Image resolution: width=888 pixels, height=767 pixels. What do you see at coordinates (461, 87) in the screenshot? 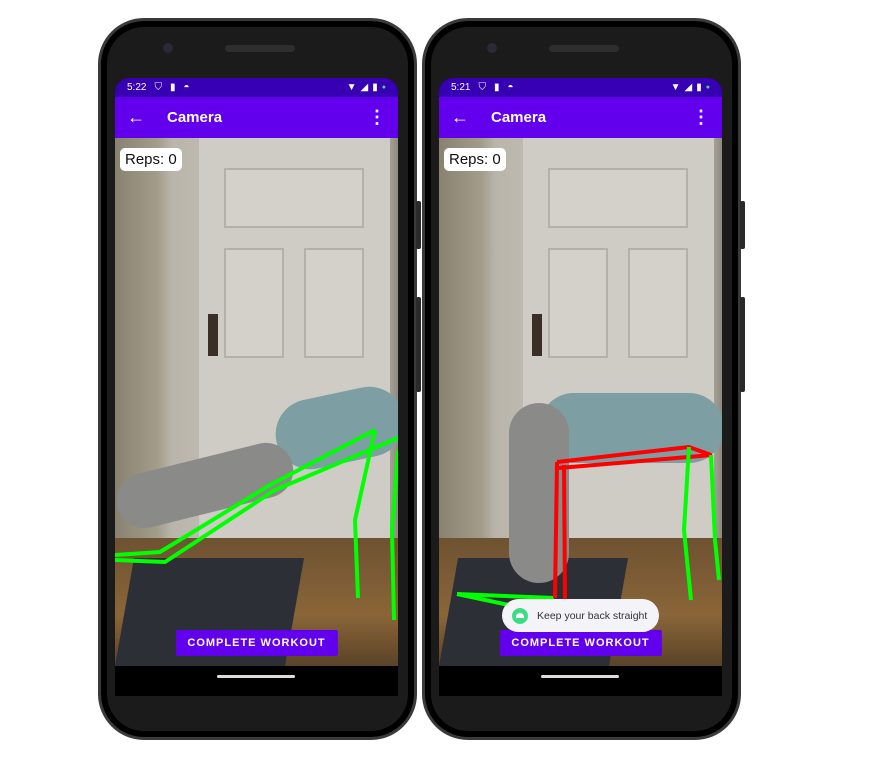
I see `status-time: 5:21` at bounding box center [461, 87].